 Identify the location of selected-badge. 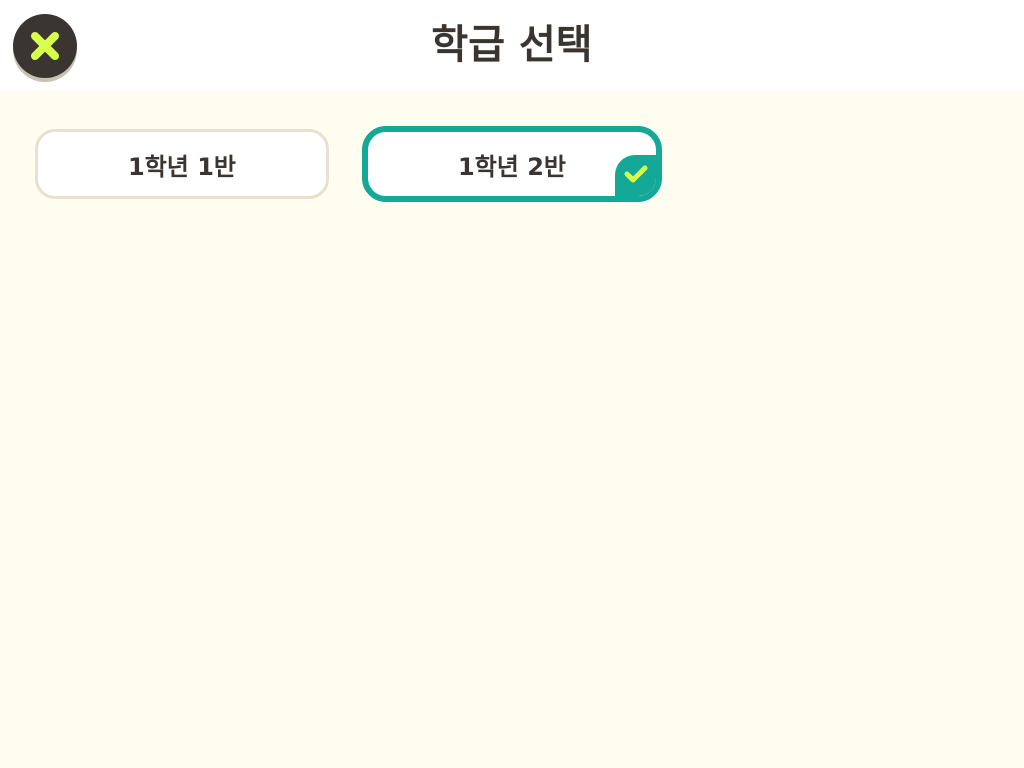
(635, 175).